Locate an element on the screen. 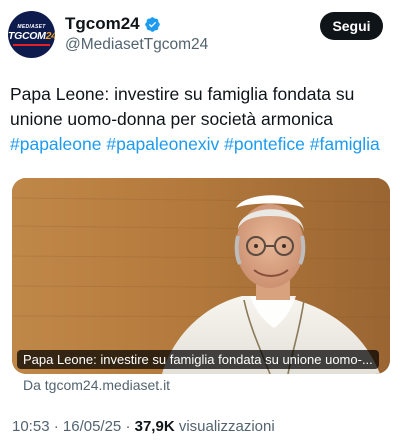 This screenshot has width=400, height=445. hashtag-link: #papaleonexiv is located at coordinates (162, 144).